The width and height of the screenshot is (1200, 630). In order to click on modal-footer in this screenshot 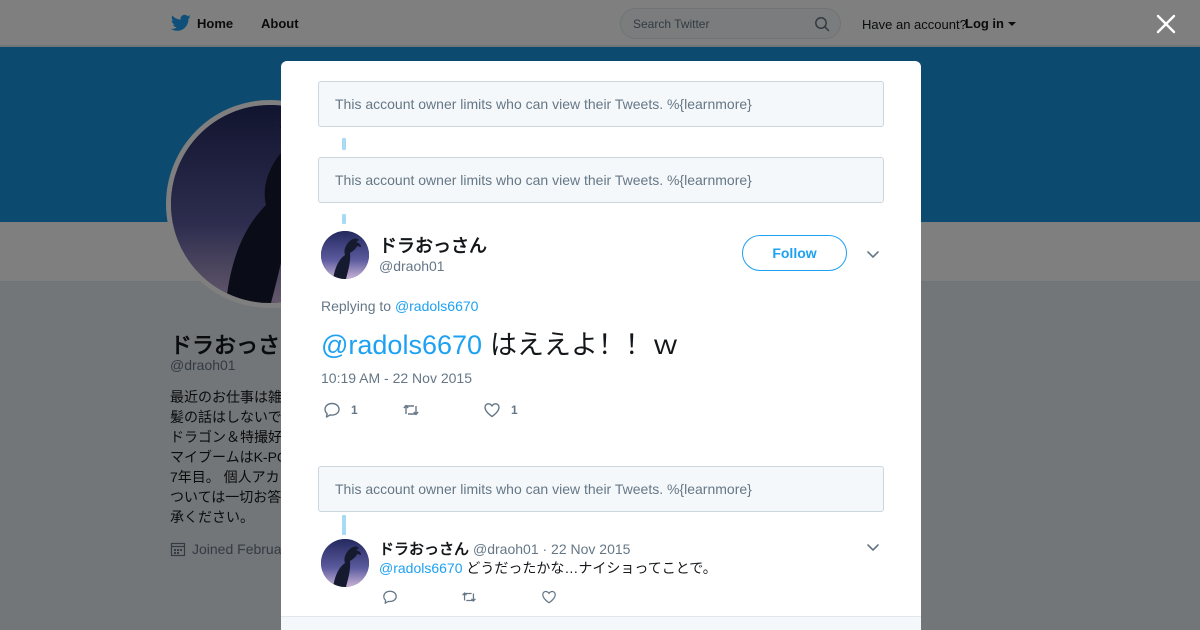, I will do `click(601, 623)`.